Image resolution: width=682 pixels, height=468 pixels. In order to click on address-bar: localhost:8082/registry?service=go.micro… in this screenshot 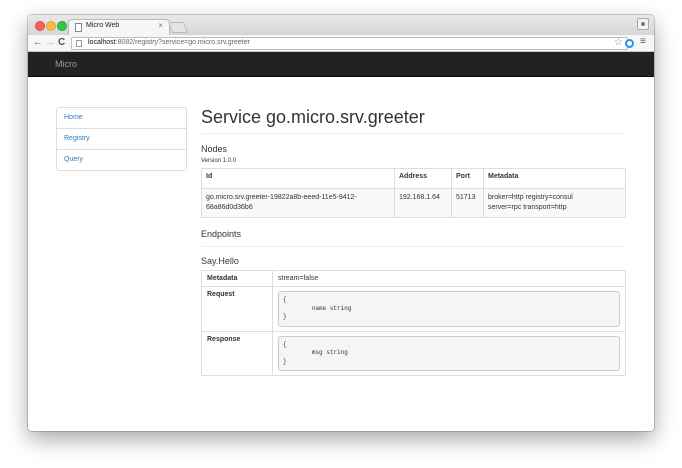, I will do `click(349, 43)`.